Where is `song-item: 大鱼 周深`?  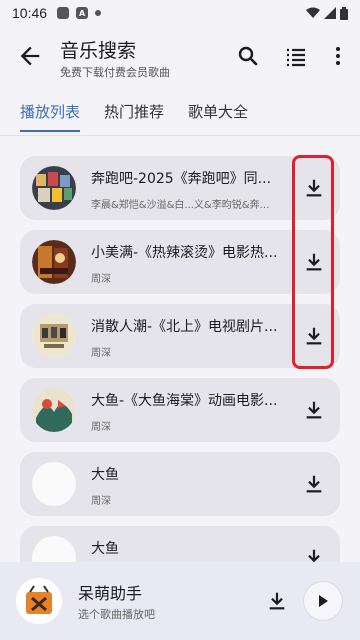 song-item: 大鱼 周深 is located at coordinates (180, 484).